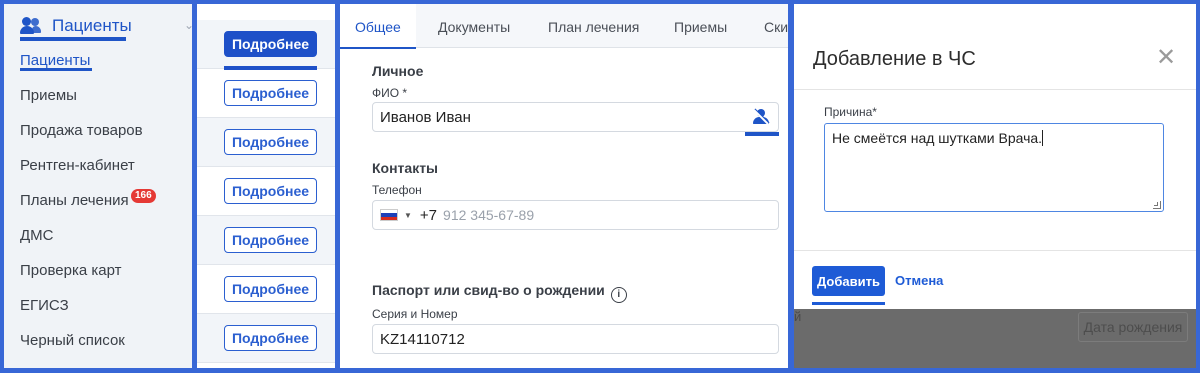  I want to click on series-number-field: KZ14110712, so click(575, 339).